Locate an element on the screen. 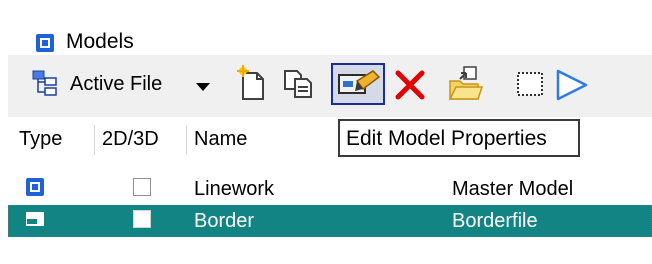 The width and height of the screenshot is (652, 264). delete-model-button is located at coordinates (410, 84).